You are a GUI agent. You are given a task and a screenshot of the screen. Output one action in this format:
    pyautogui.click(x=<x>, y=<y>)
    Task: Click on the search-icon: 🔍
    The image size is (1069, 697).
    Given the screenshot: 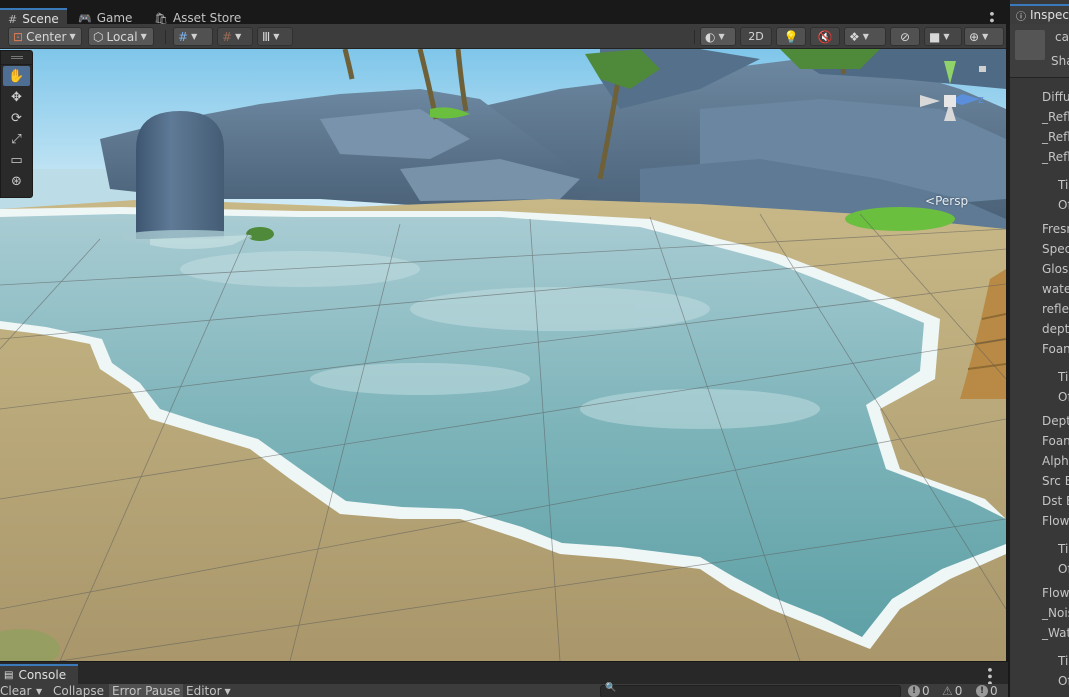 What is the action you would take?
    pyautogui.click(x=611, y=688)
    